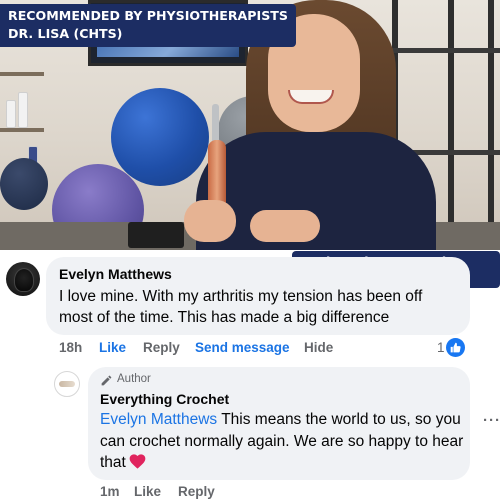 This screenshot has height=500, width=500. What do you see at coordinates (65, 33) in the screenshot?
I see `banner-line-2: DR. LISA (CHTS)` at bounding box center [65, 33].